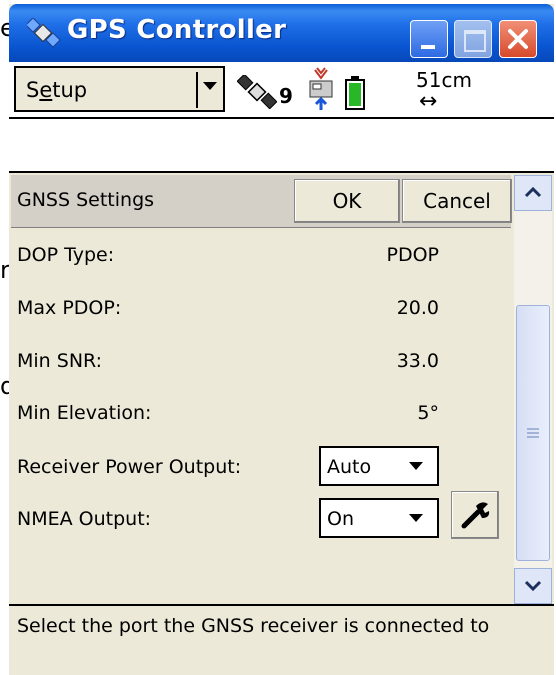  Describe the element at coordinates (84, 413) in the screenshot. I see `min-elevation-label: Min Elevation:` at that location.